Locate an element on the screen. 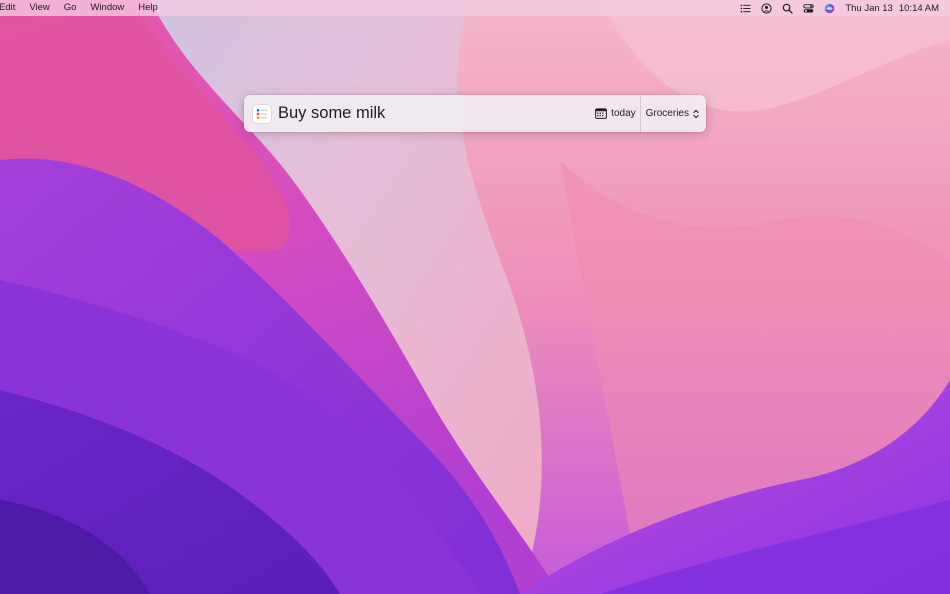  siri-icon is located at coordinates (829, 8).